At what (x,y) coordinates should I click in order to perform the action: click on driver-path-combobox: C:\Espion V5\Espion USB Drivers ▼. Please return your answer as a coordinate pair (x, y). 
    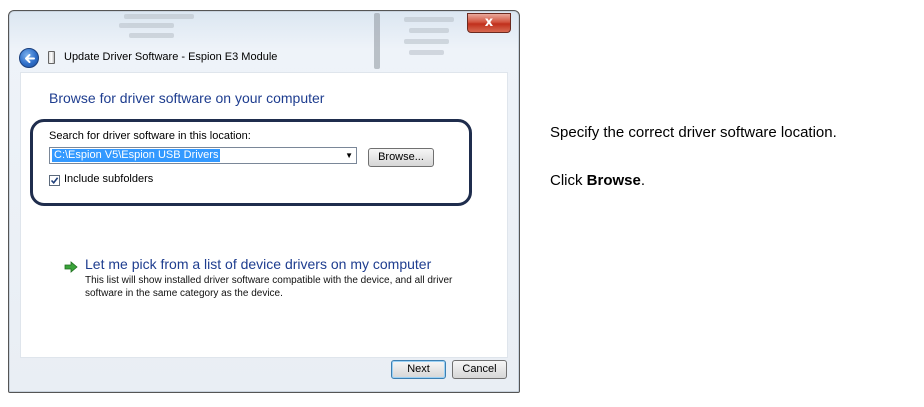
    Looking at the image, I should click on (203, 155).